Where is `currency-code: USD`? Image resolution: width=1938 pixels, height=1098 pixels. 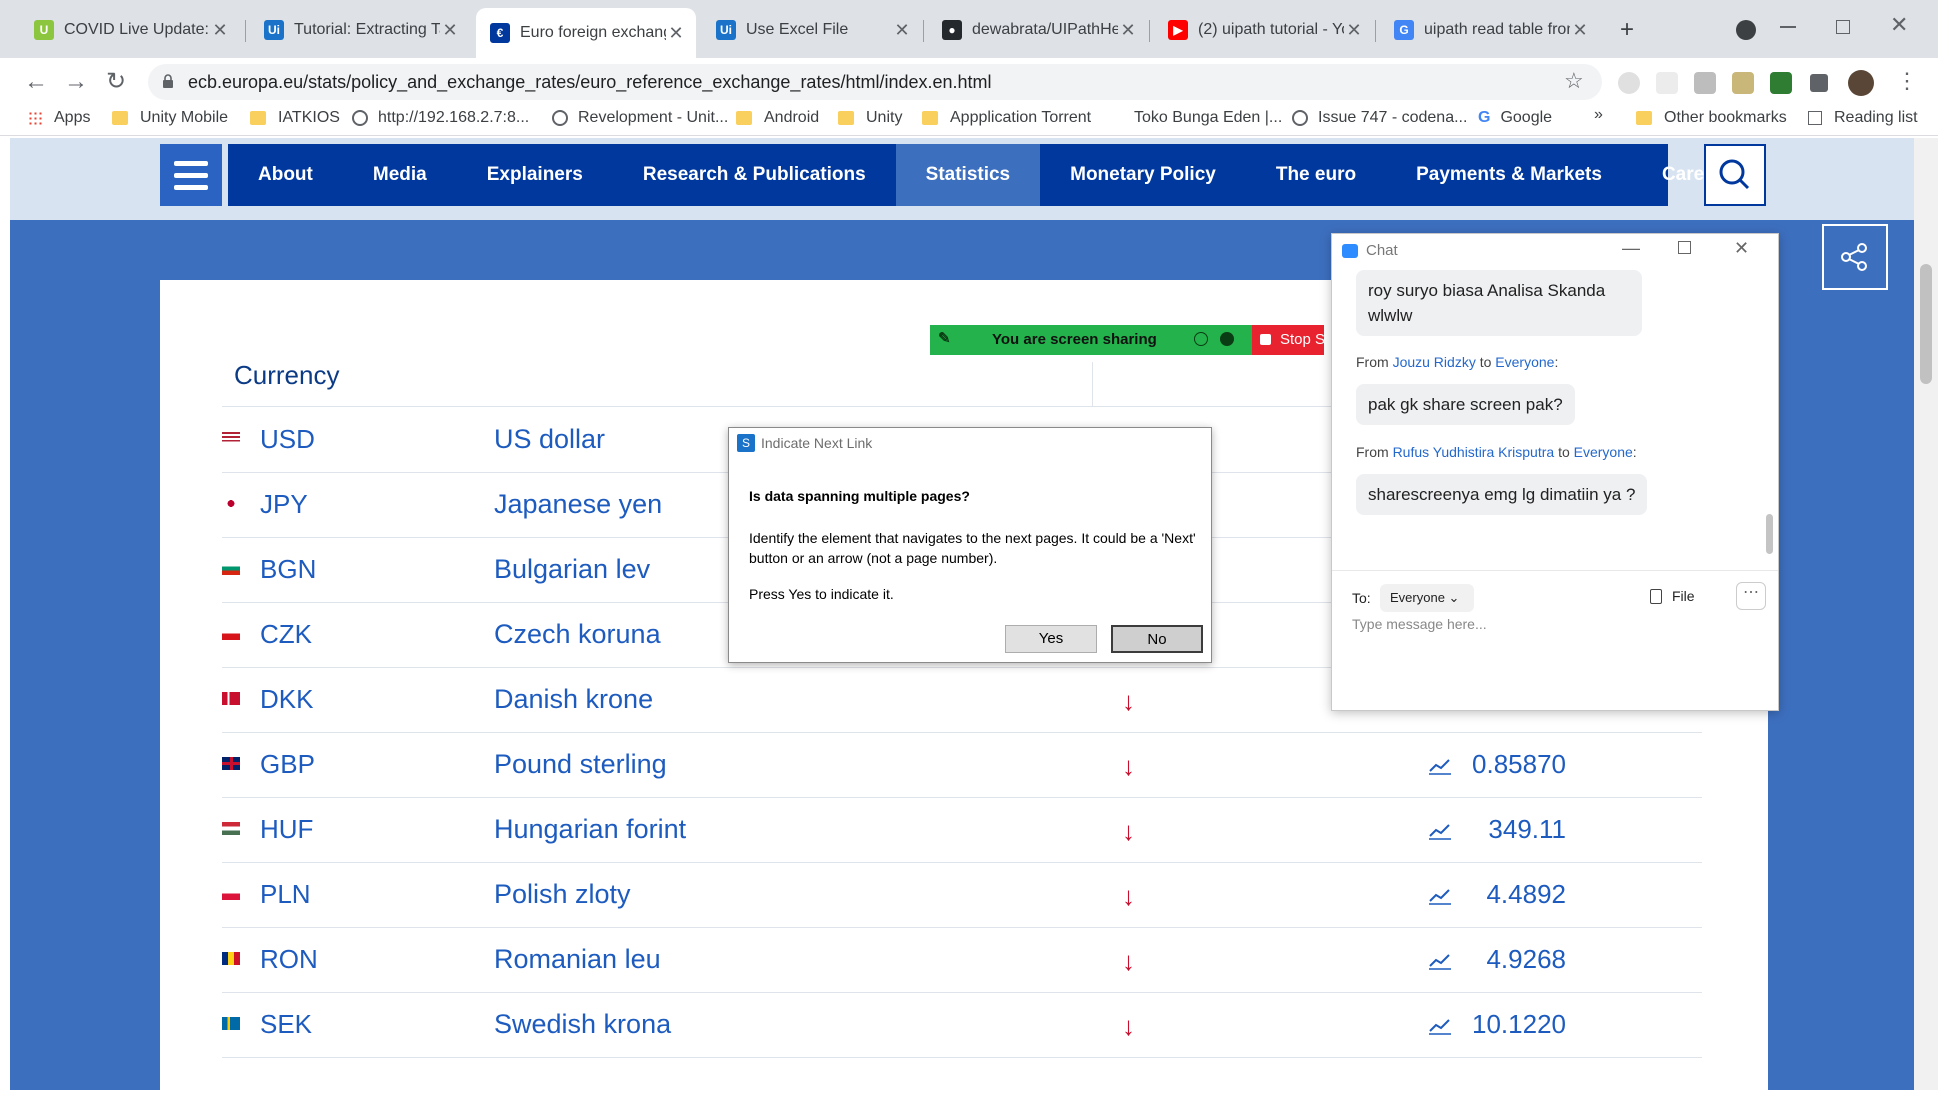
currency-code: USD is located at coordinates (287, 439).